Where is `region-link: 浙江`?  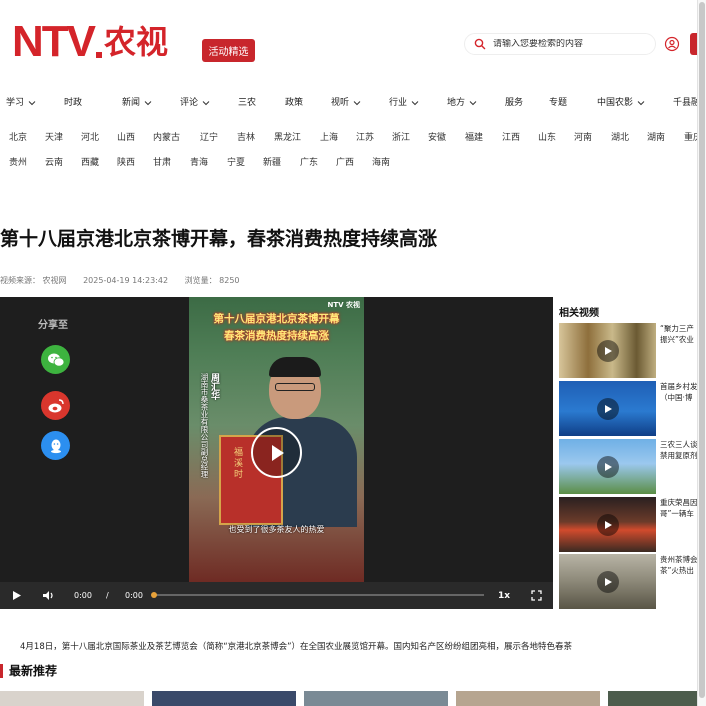 region-link: 浙江 is located at coordinates (401, 138).